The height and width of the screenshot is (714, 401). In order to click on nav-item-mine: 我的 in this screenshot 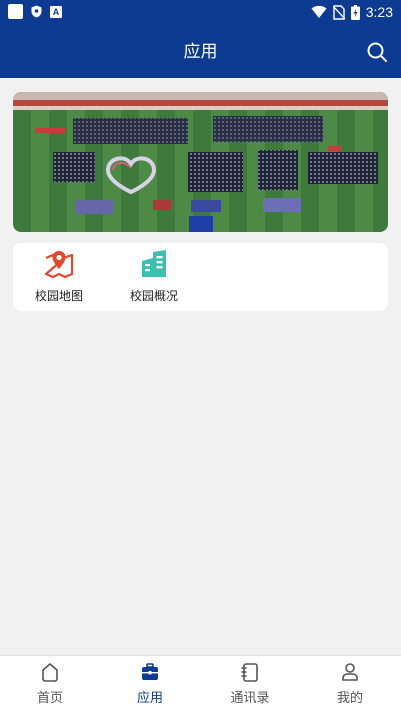, I will do `click(350, 685)`.